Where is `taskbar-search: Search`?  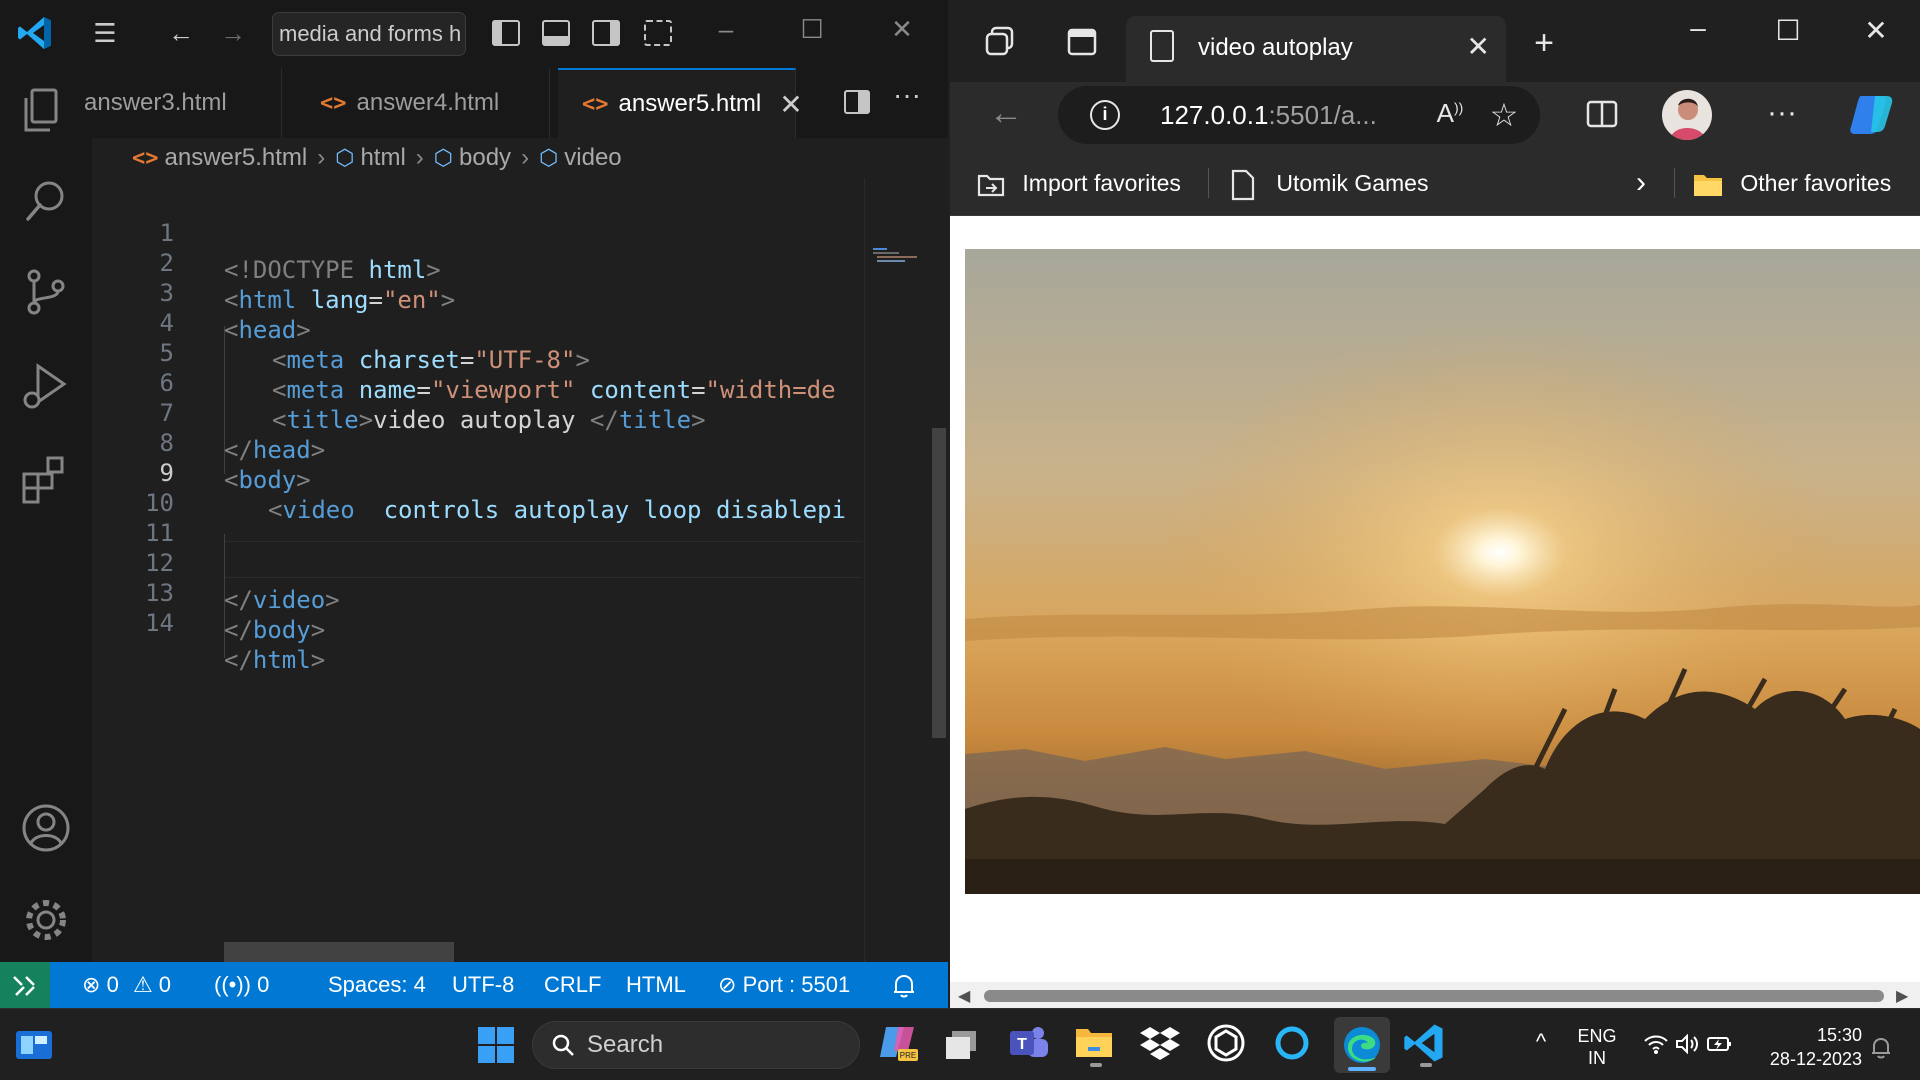 taskbar-search: Search is located at coordinates (696, 1045).